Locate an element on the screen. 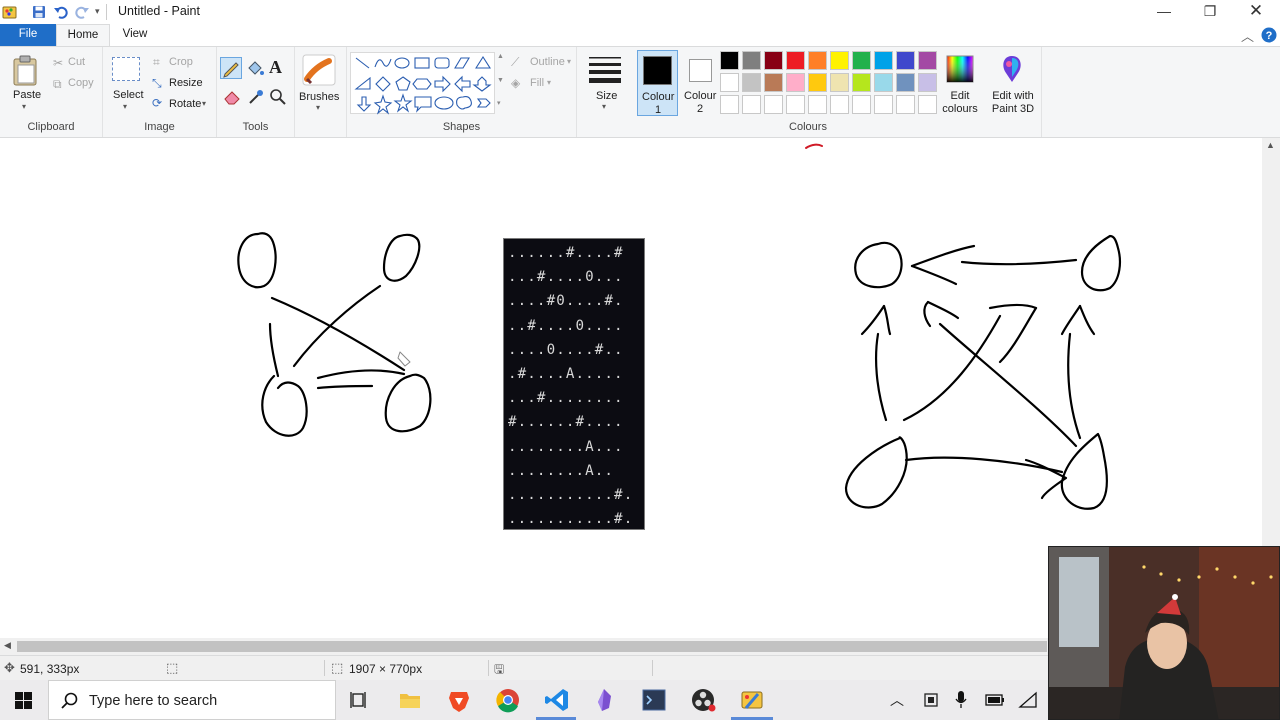  fill-dropdown-icon: ▾ is located at coordinates (549, 82).